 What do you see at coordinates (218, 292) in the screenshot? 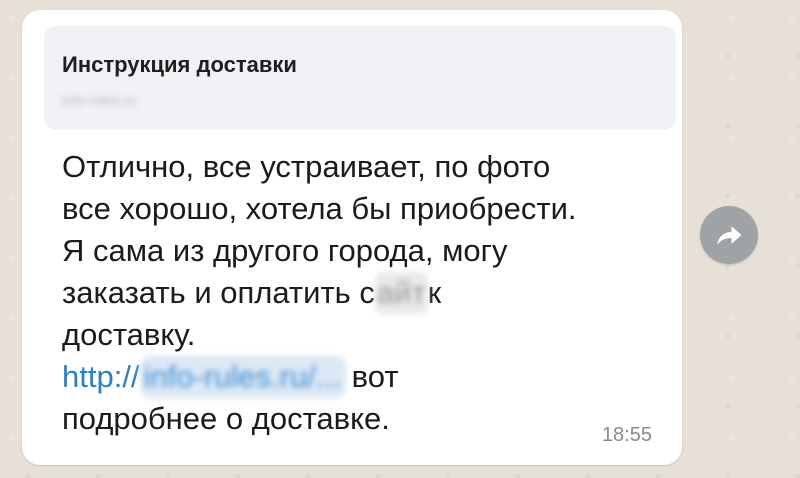
I see `message-fragment: заказать и оплатить с` at bounding box center [218, 292].